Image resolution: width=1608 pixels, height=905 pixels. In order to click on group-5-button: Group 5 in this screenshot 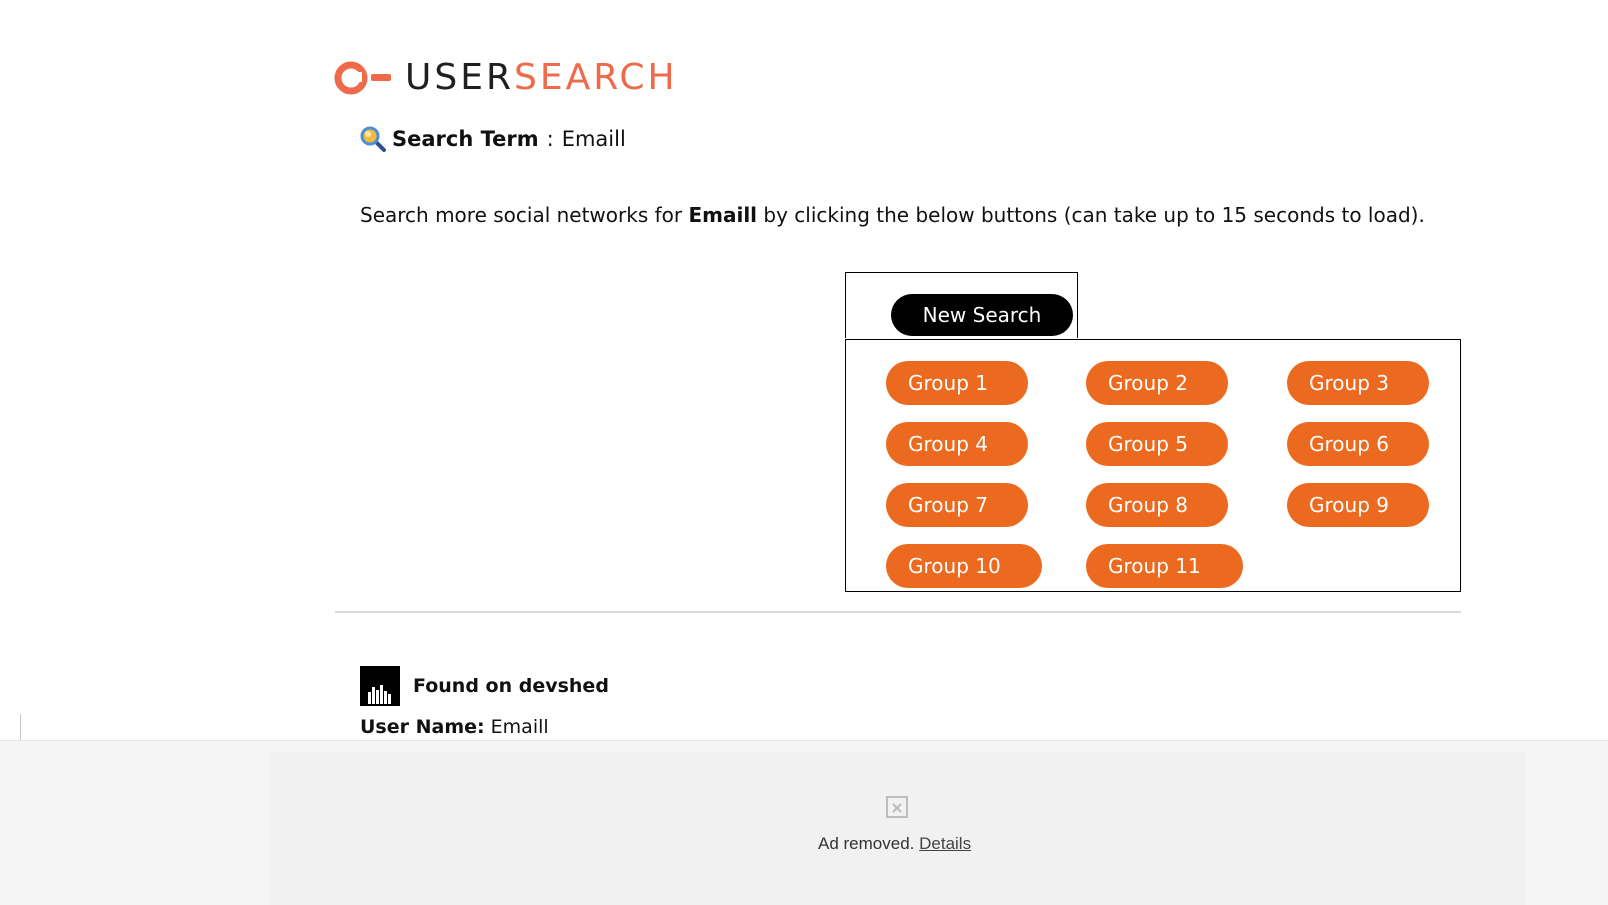, I will do `click(1157, 444)`.